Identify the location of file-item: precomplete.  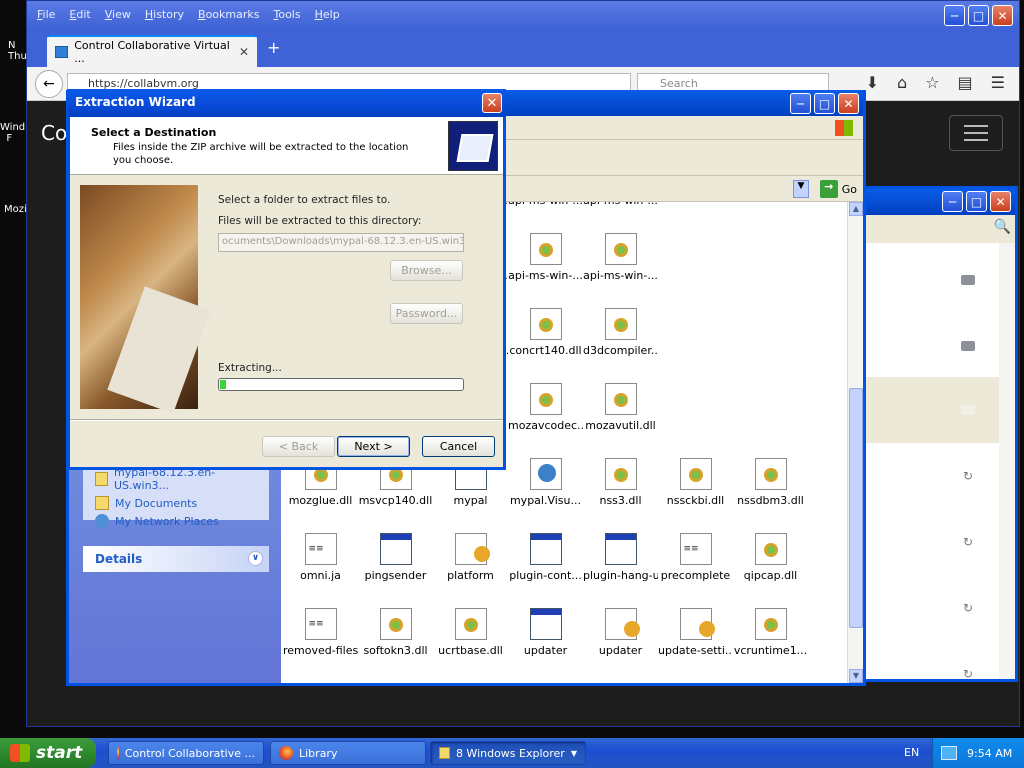
(695, 557).